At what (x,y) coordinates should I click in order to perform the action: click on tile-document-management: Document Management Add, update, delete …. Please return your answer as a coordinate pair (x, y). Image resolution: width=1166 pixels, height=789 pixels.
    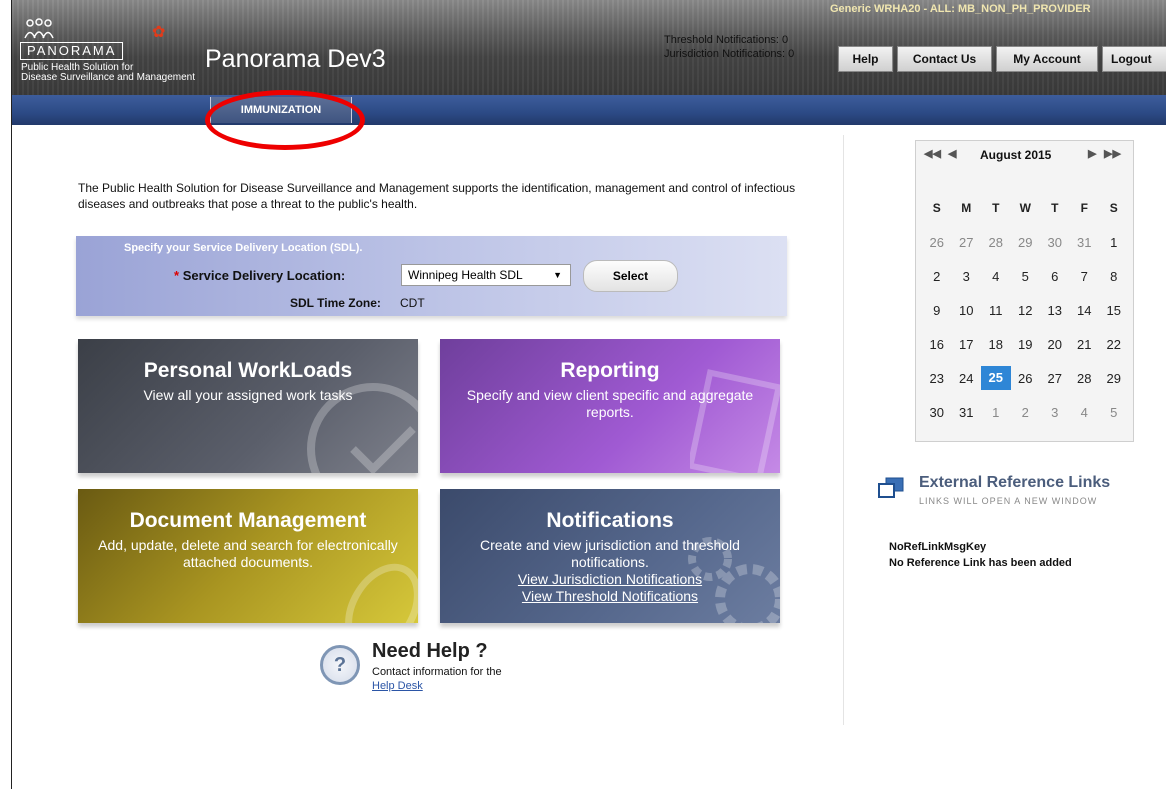
    Looking at the image, I should click on (248, 556).